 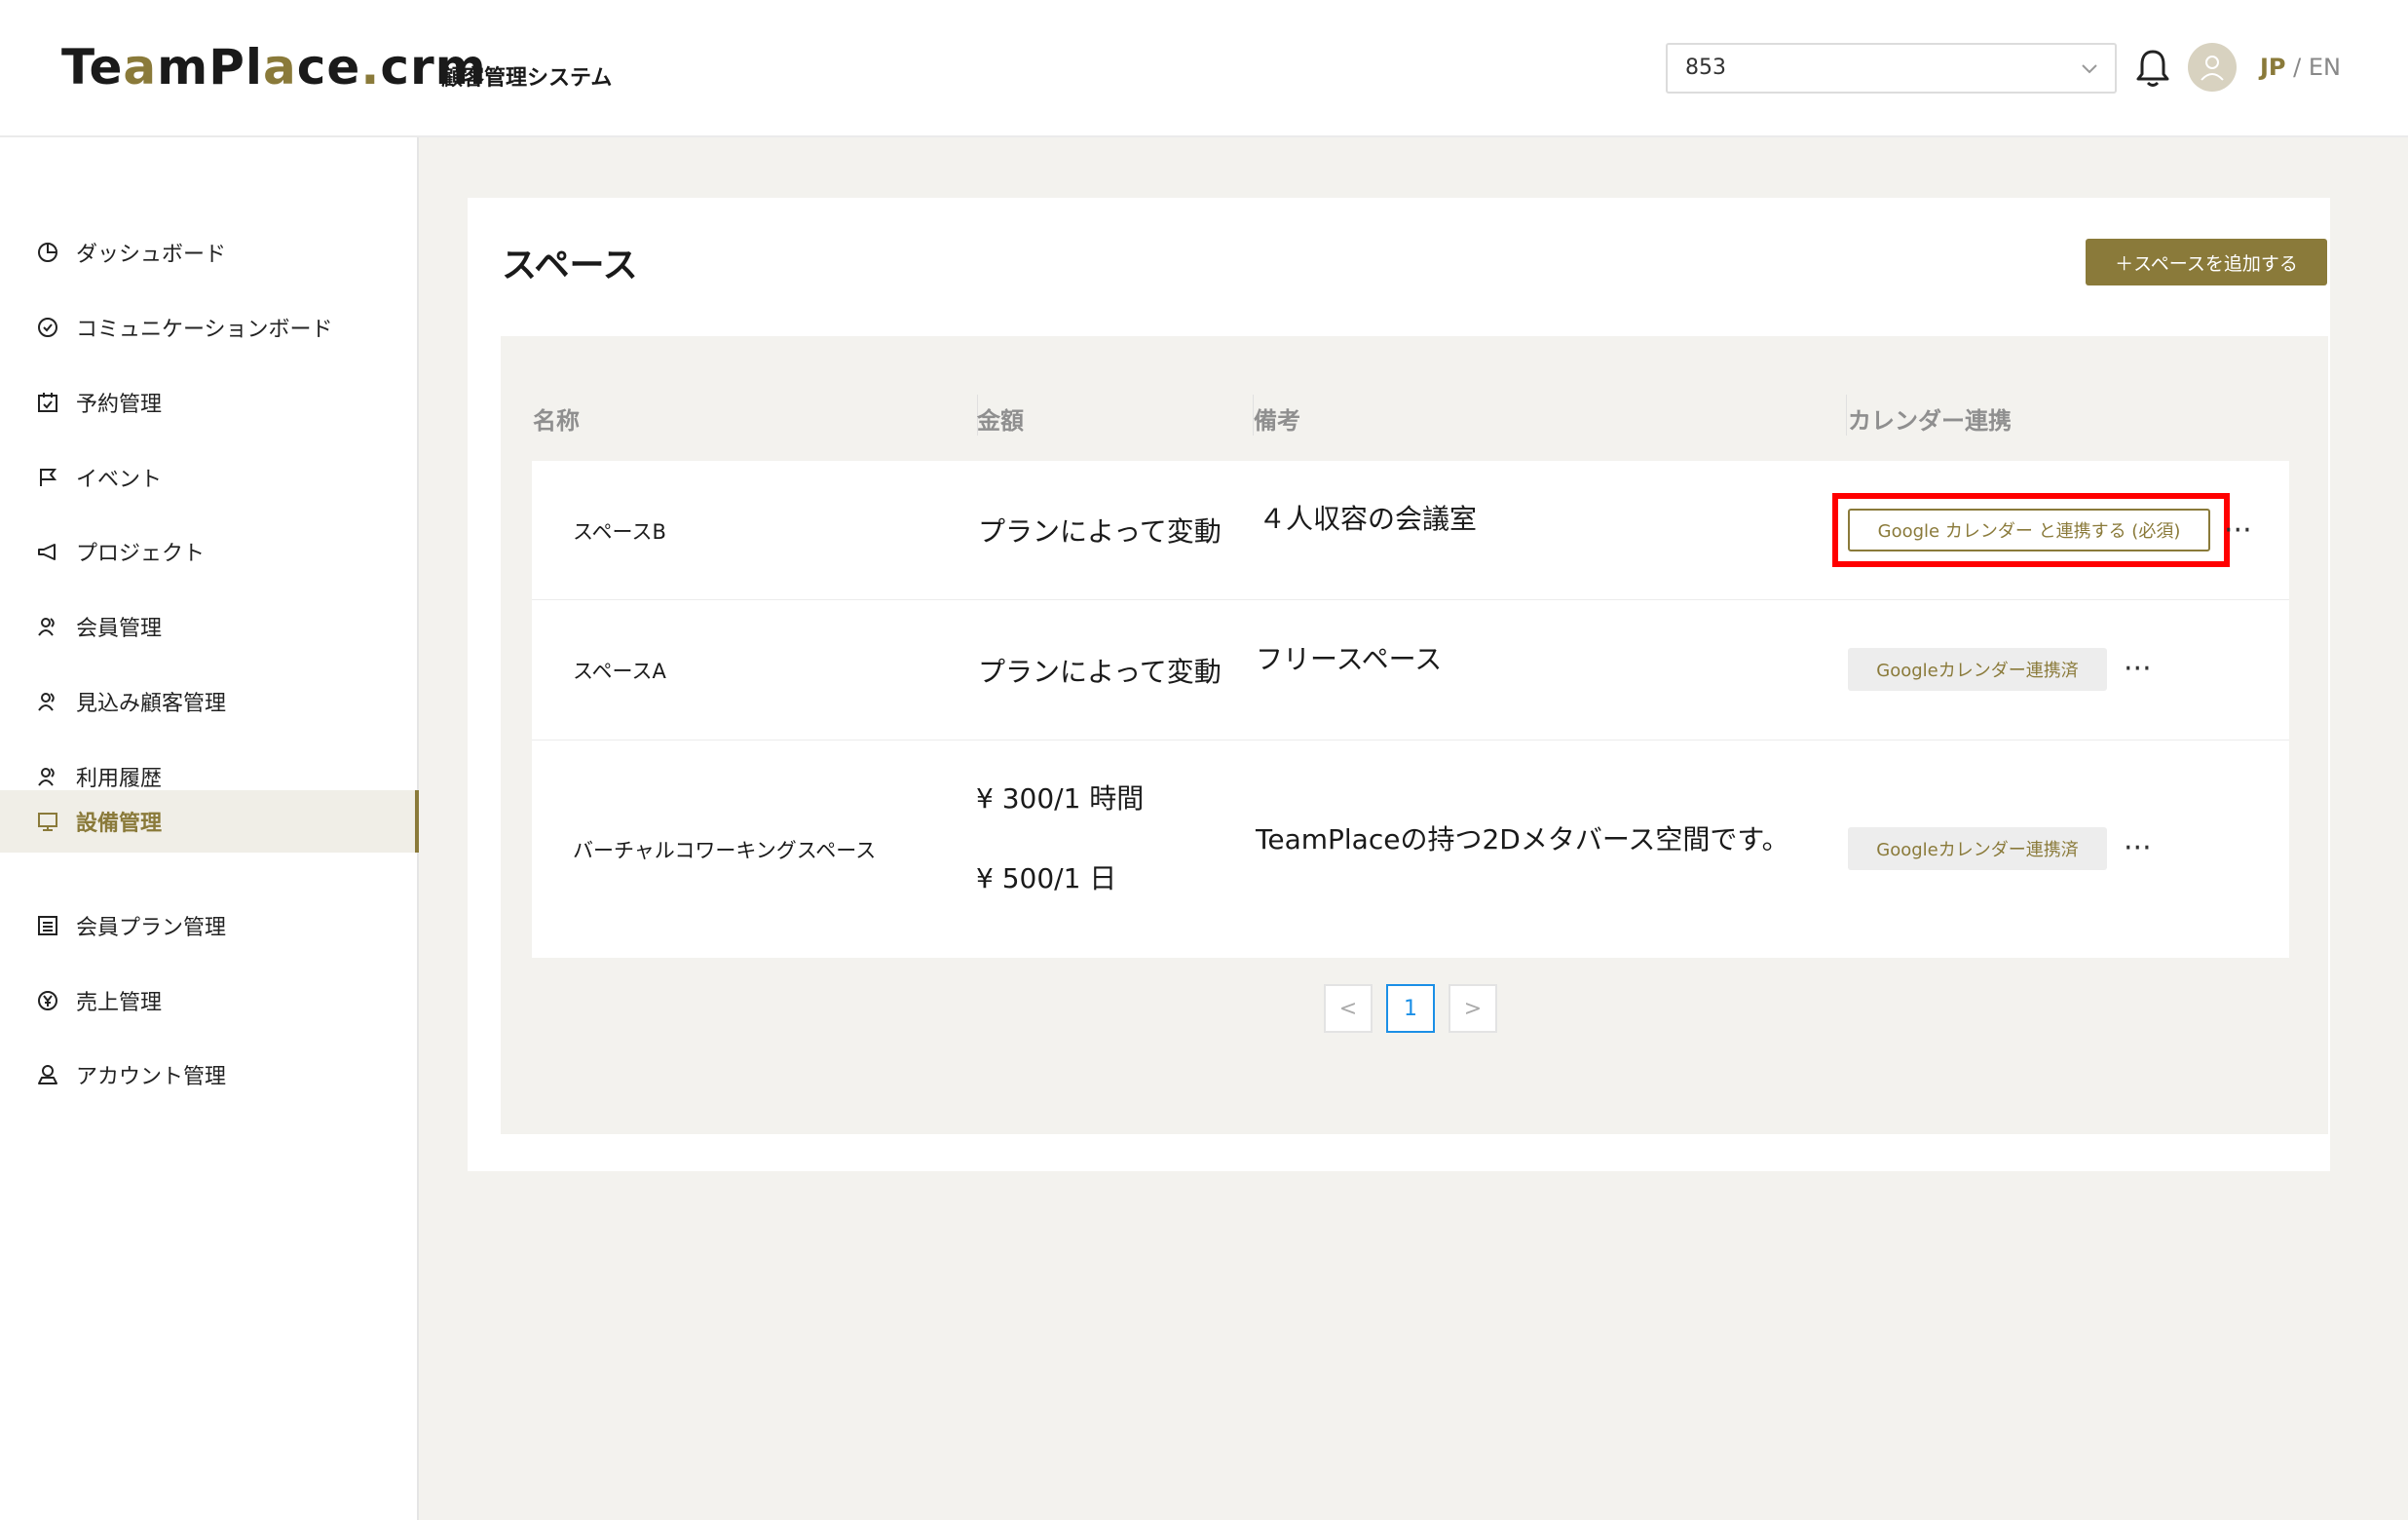 What do you see at coordinates (151, 1077) in the screenshot?
I see `sidebar-item-label: アカウント管理` at bounding box center [151, 1077].